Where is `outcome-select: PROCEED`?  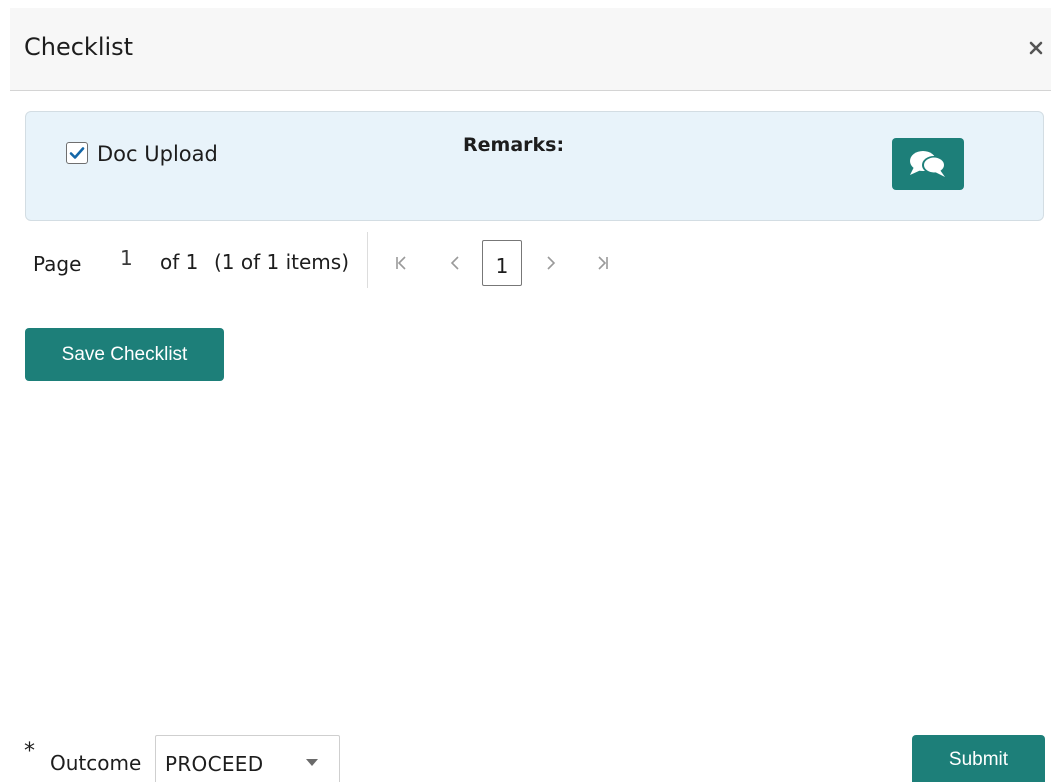
outcome-select: PROCEED is located at coordinates (247, 758).